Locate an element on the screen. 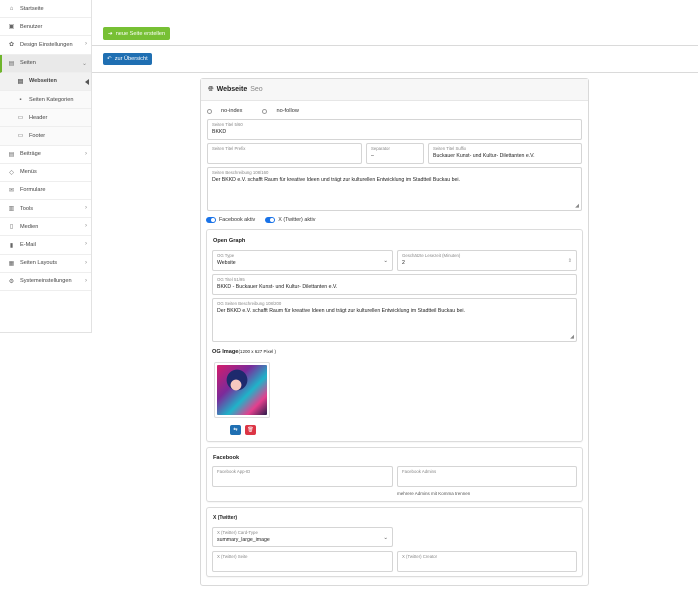 The height and width of the screenshot is (600, 698). sidebar-item-label: Benutzer is located at coordinates (31, 26).